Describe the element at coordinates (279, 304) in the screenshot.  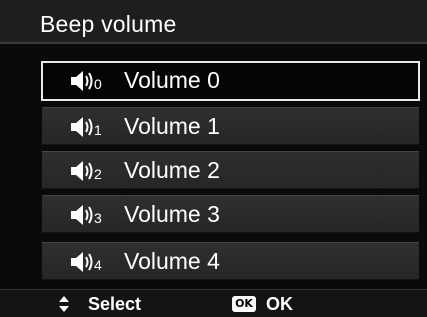
I see `ok-hint-label: OK` at that location.